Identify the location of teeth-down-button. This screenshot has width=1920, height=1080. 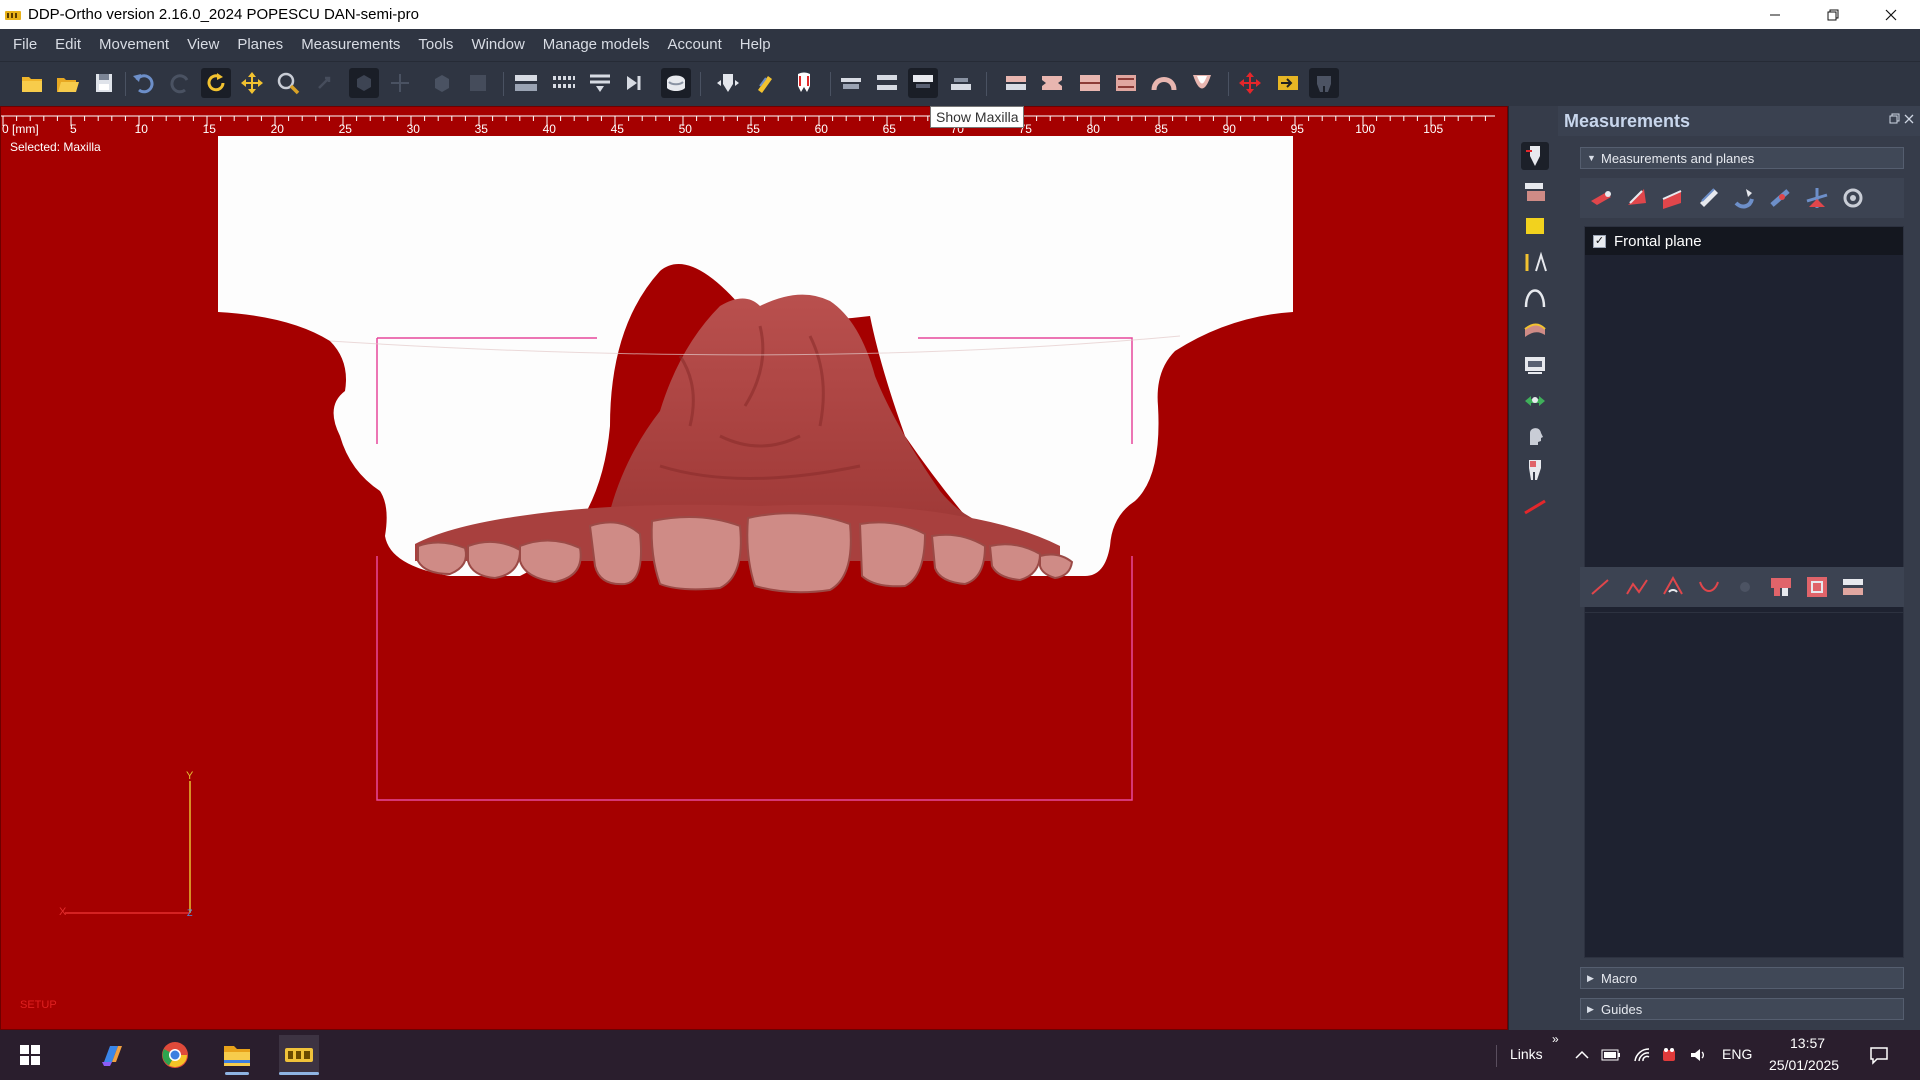
(600, 83).